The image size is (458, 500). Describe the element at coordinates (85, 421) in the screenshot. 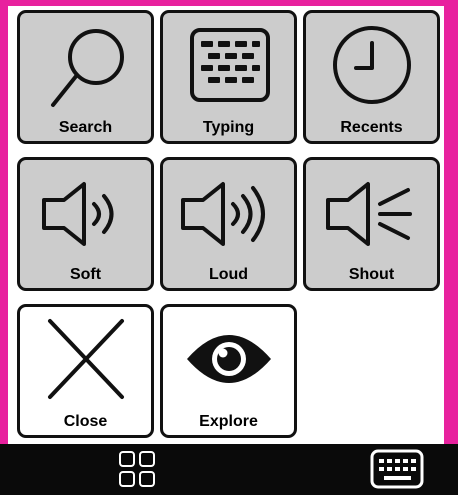

I see `close-label: Close` at that location.